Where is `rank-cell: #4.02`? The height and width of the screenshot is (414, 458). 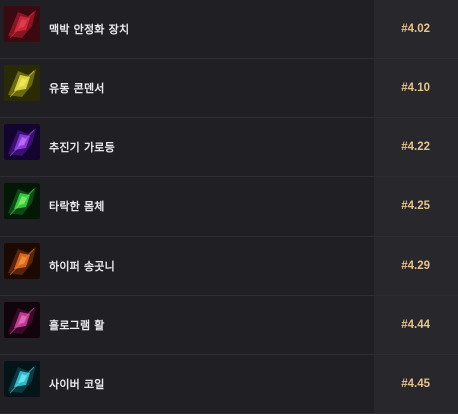
rank-cell: #4.02 is located at coordinates (416, 29).